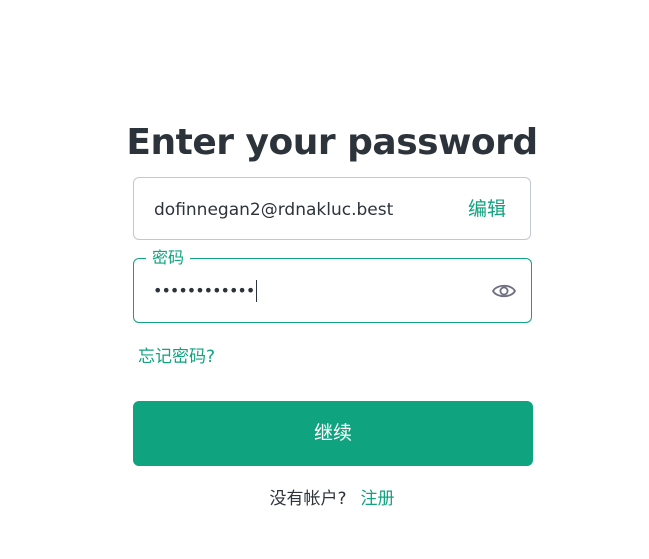 This screenshot has width=649, height=559. I want to click on password-masked-value: ••••••••••••, so click(204, 290).